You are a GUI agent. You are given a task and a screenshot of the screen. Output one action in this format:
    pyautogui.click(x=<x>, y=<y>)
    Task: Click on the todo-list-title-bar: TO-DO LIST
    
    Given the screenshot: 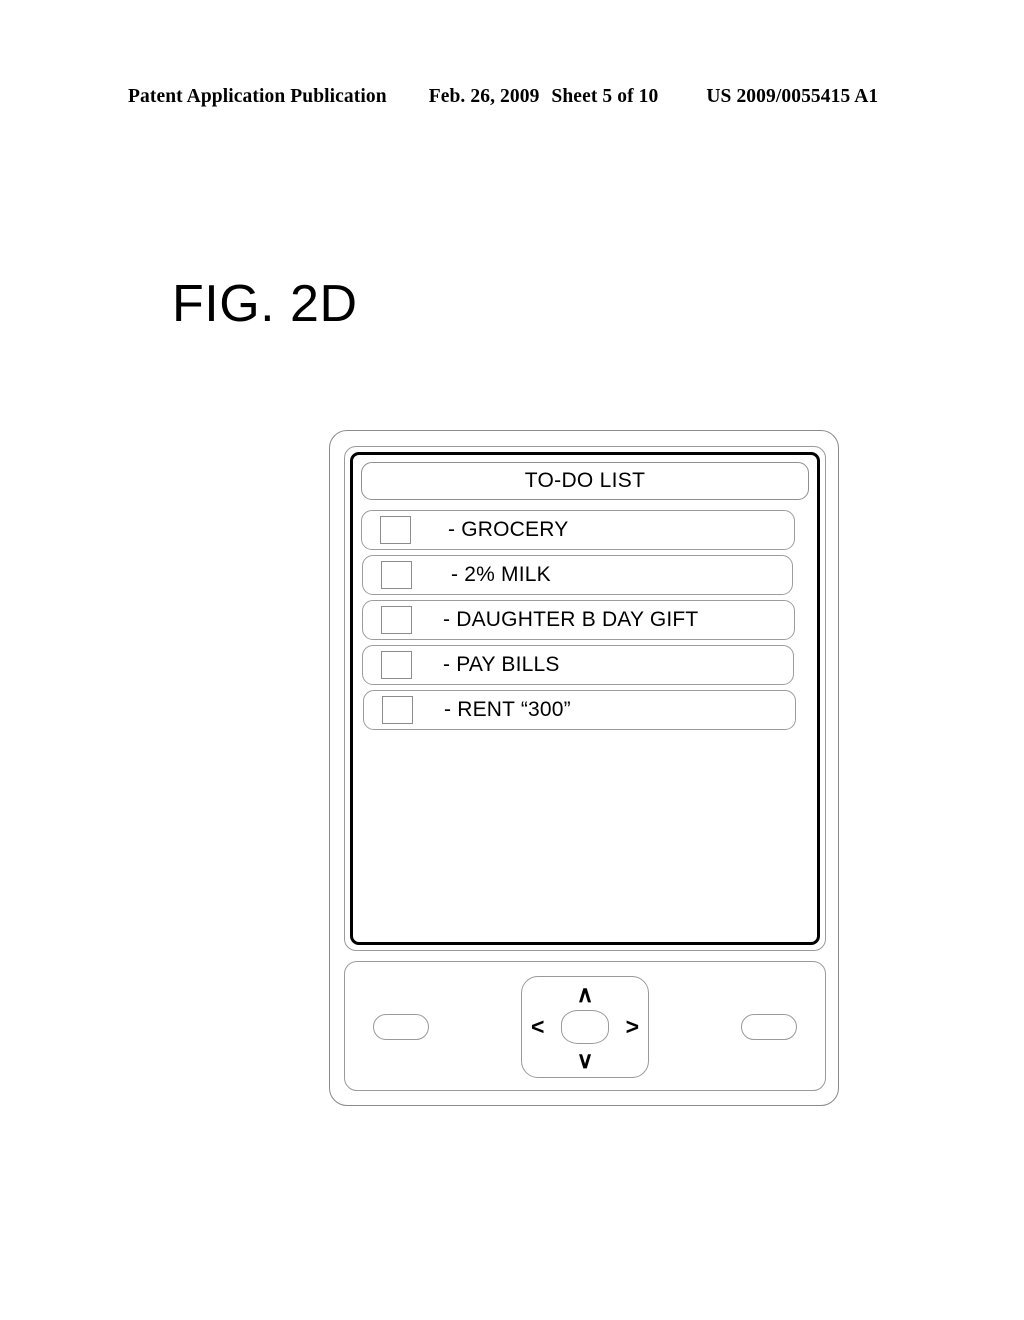 What is the action you would take?
    pyautogui.click(x=585, y=481)
    